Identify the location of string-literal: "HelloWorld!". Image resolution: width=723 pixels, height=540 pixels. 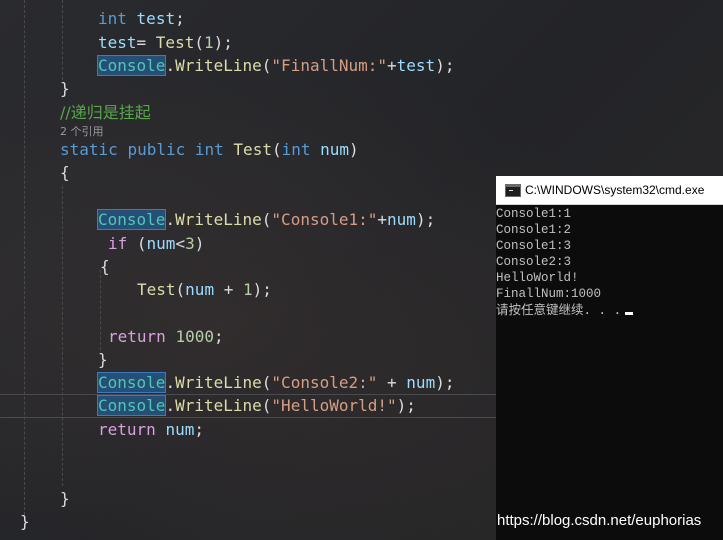
(334, 405).